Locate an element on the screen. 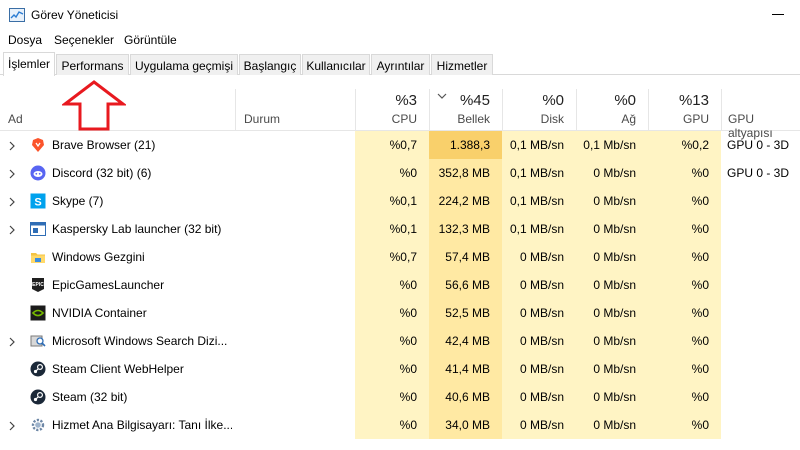 The image size is (800, 450). tab-details: Ayrıntılar is located at coordinates (400, 64).